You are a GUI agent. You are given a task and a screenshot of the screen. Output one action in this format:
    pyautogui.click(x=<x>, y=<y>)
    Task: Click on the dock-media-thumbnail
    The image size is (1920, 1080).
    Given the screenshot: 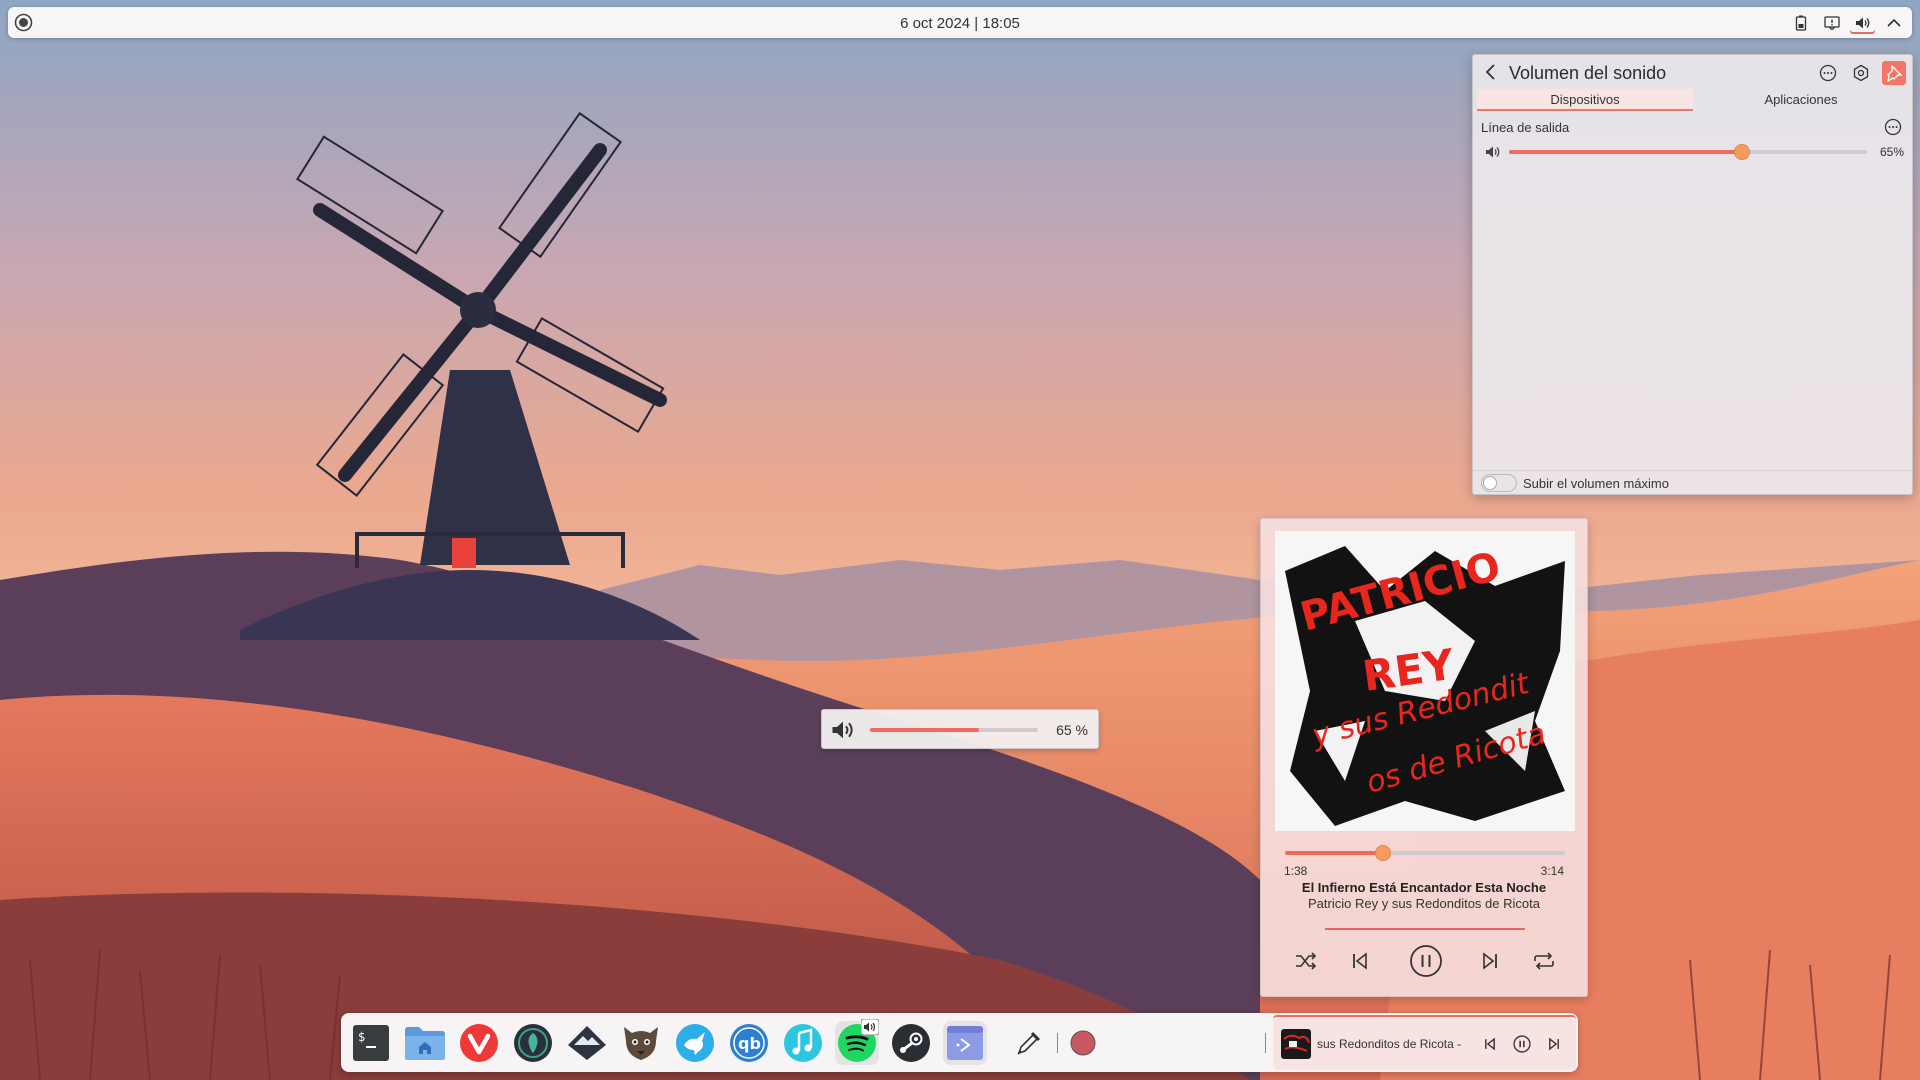 What is the action you would take?
    pyautogui.click(x=1296, y=1044)
    